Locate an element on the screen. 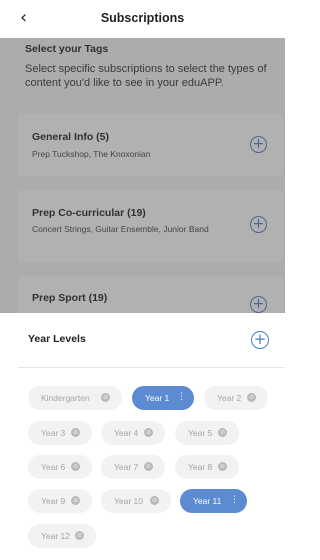 This screenshot has height=560, width=320. chip-label: Year 1 is located at coordinates (157, 398).